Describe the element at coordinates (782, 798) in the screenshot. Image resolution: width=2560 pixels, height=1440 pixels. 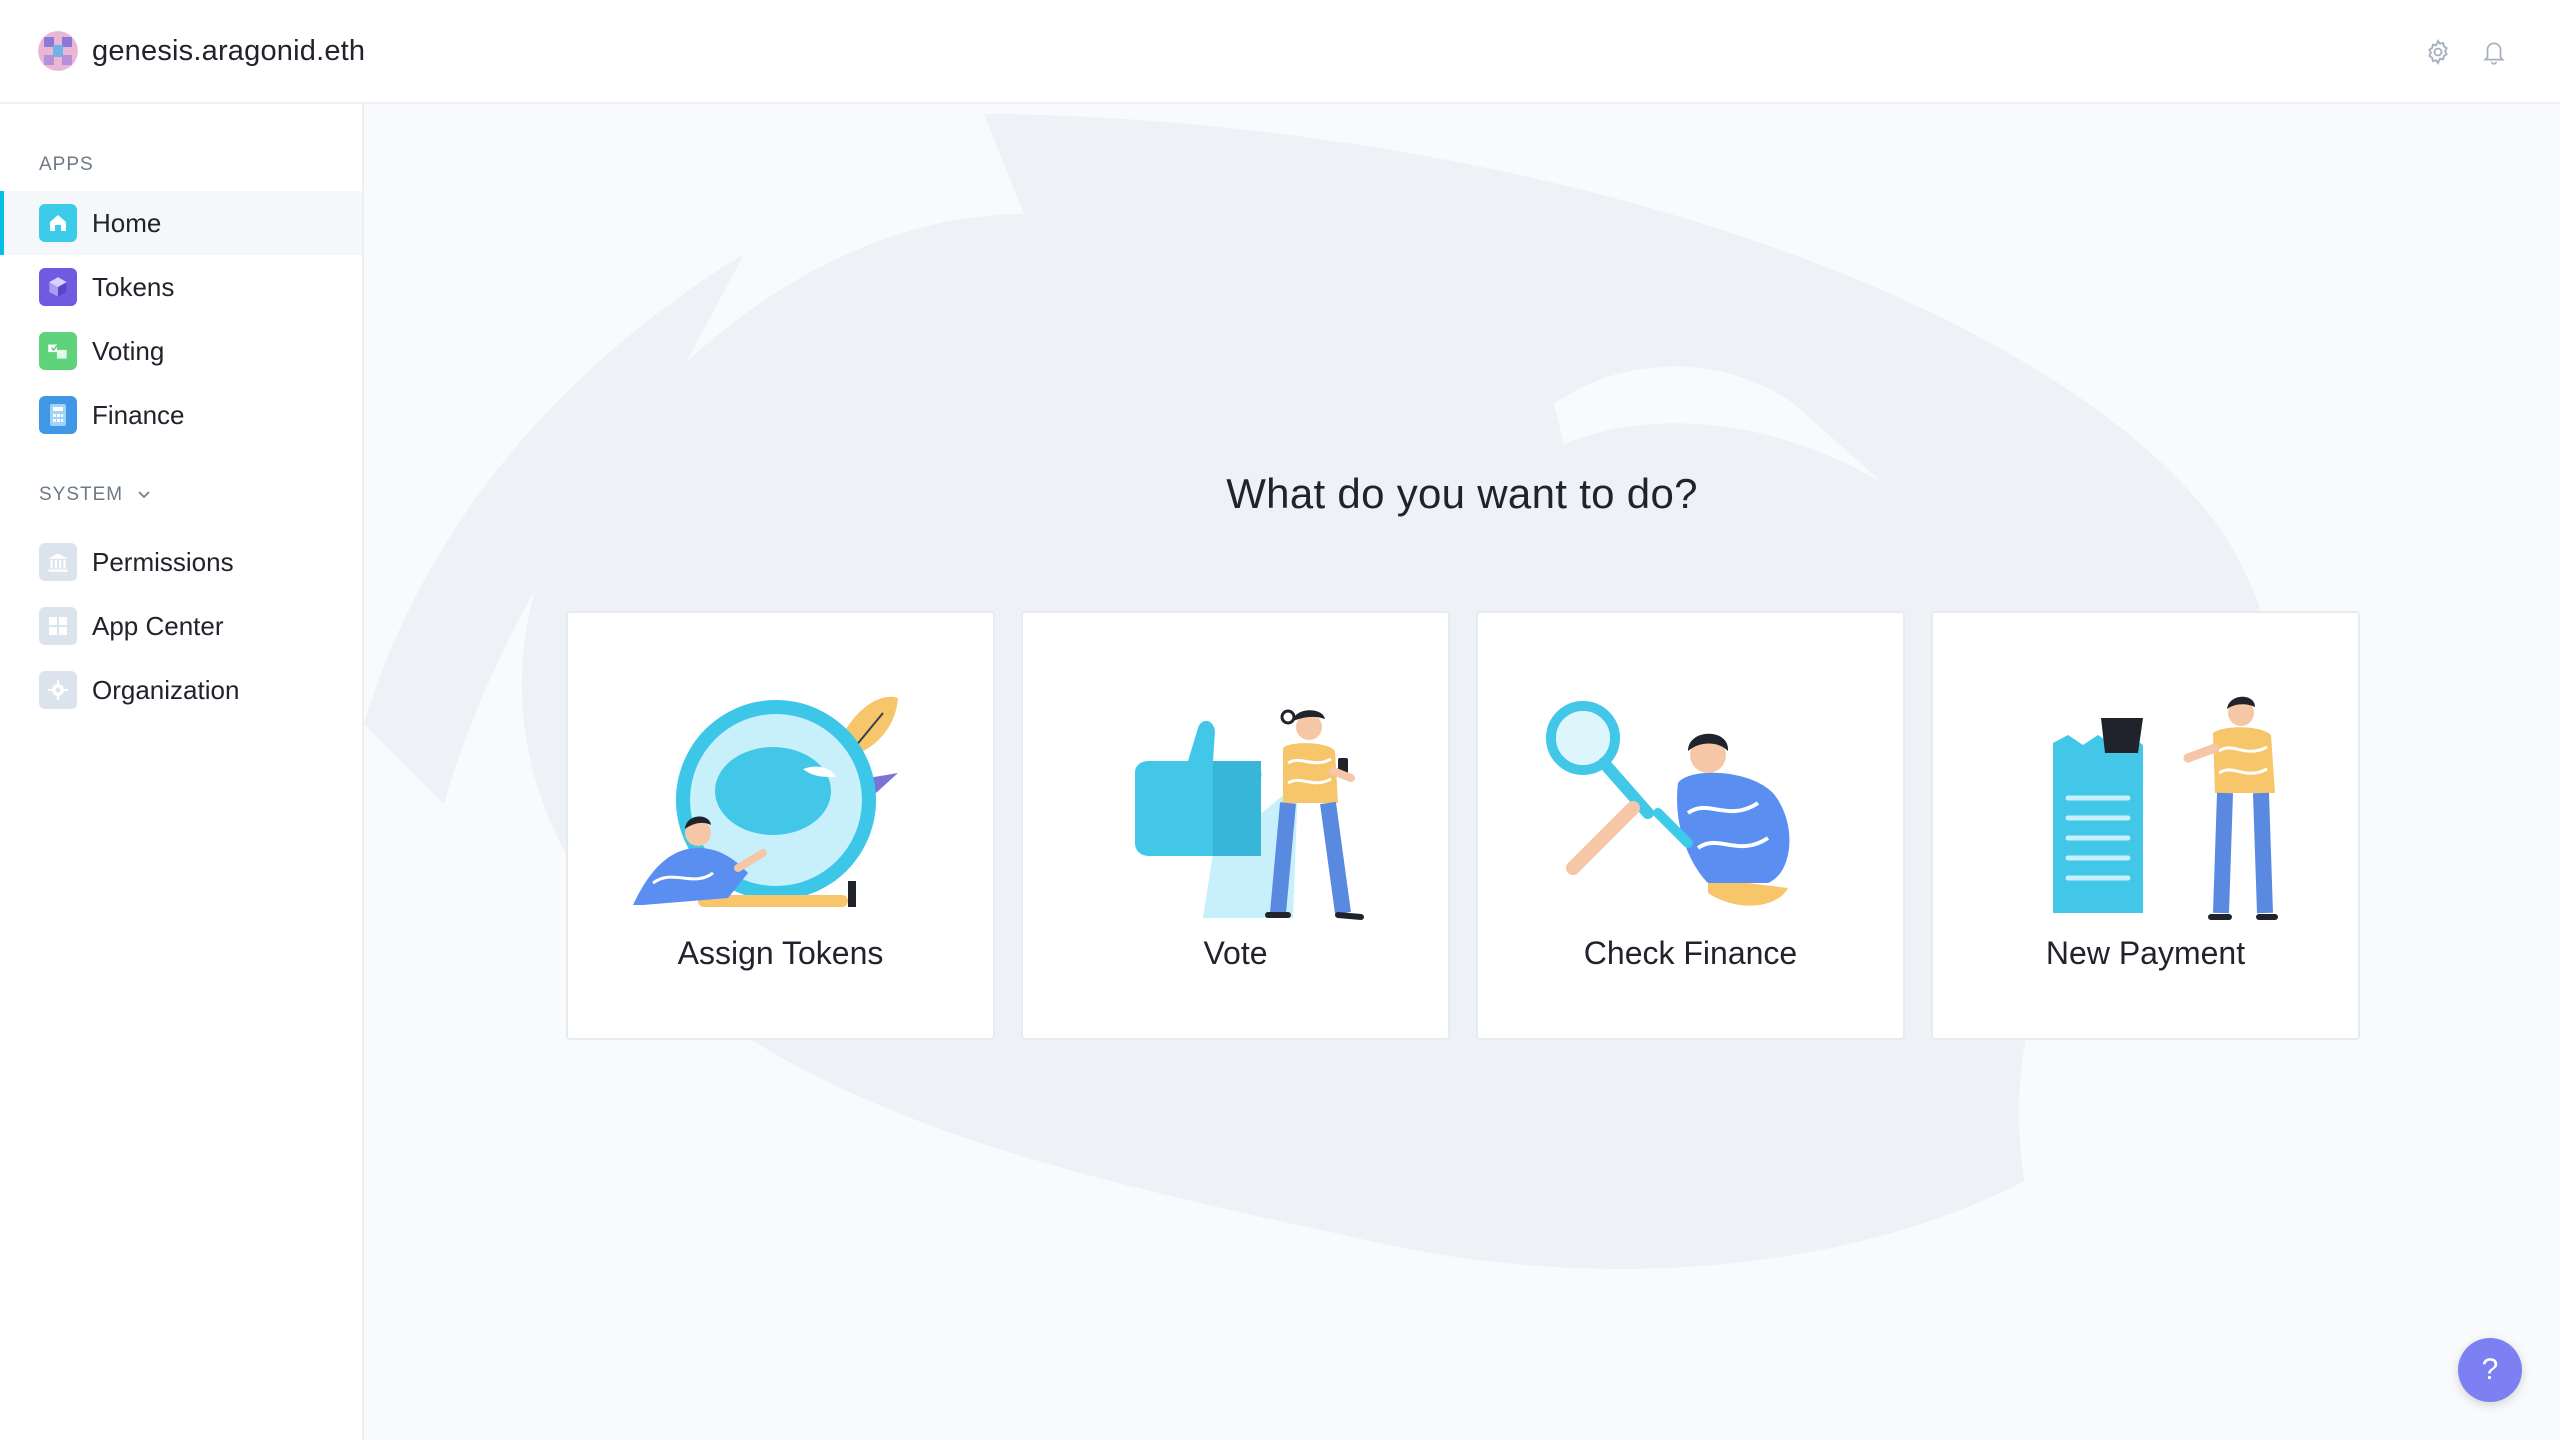
I see `assign-tokens-illustration` at that location.